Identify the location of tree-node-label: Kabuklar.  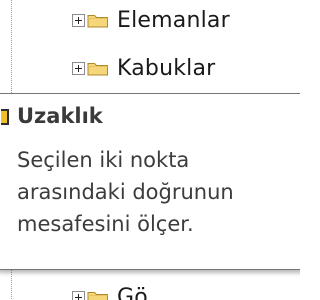
(166, 68).